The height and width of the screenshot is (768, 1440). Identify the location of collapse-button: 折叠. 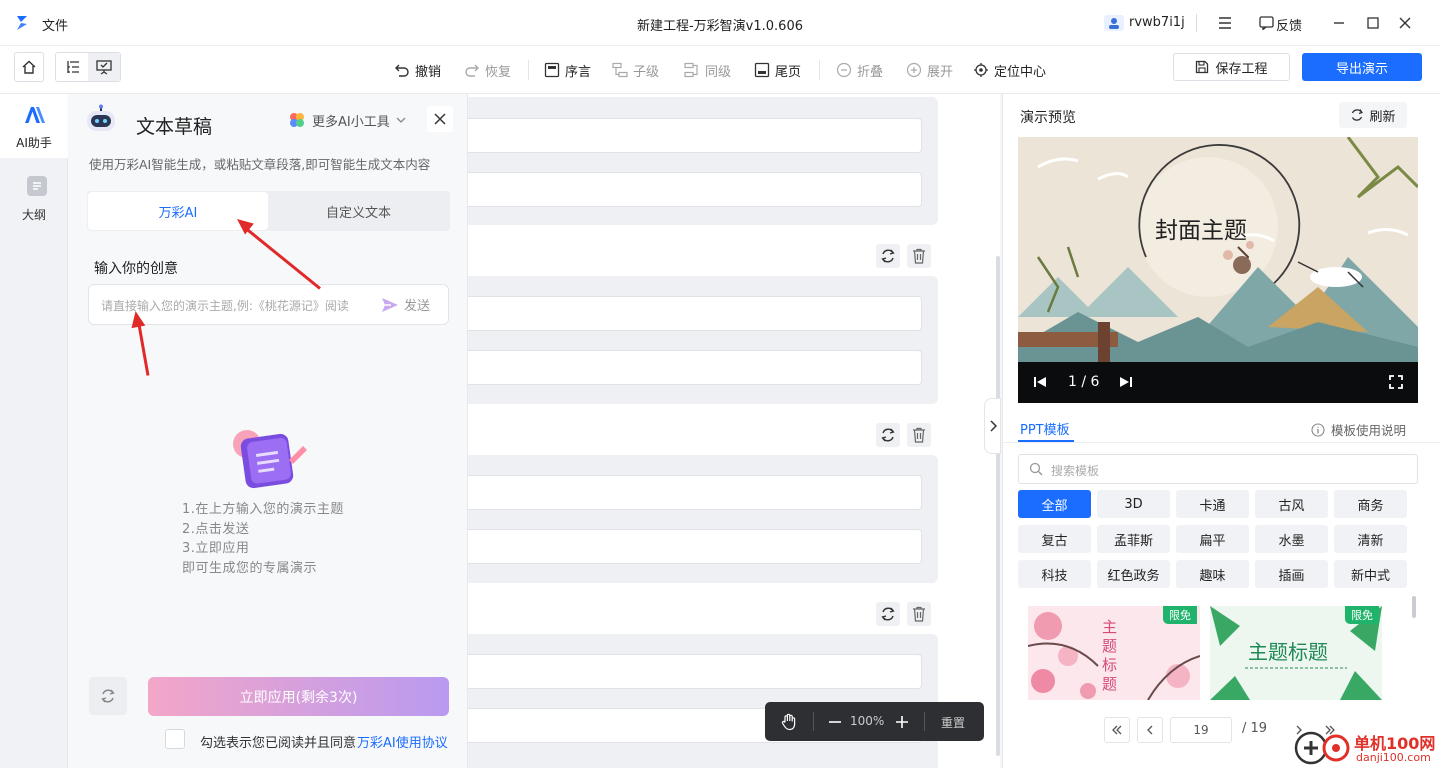
(859, 70).